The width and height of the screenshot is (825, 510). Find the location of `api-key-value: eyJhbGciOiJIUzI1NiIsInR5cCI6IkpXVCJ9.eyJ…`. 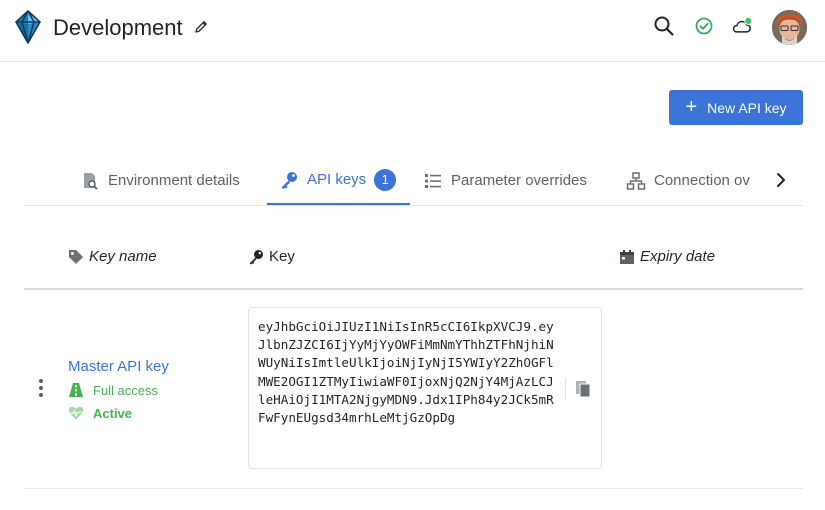

api-key-value: eyJhbGciOiJIUzI1NiIsInR5cCI6IkpXVCJ9.eyJ… is located at coordinates (408, 372).